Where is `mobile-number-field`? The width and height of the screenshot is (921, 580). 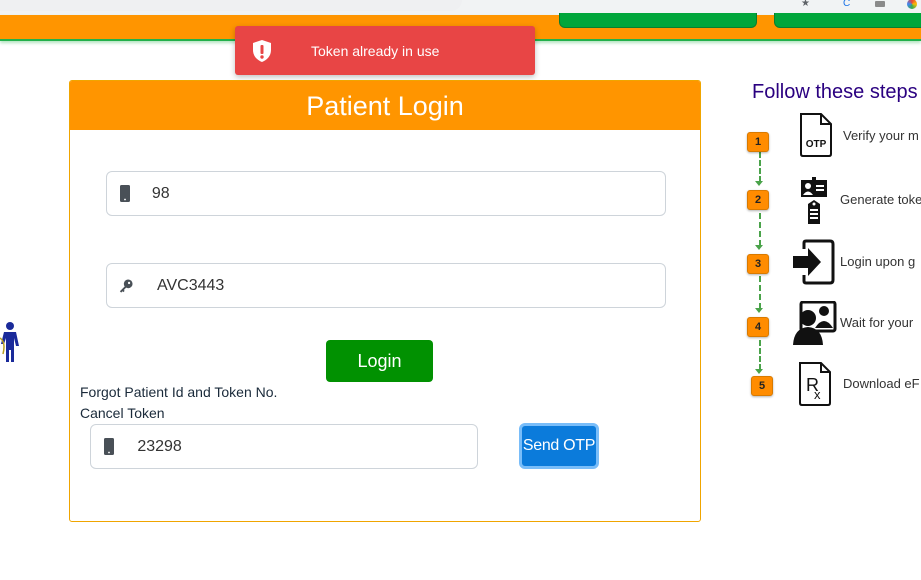 mobile-number-field is located at coordinates (386, 193).